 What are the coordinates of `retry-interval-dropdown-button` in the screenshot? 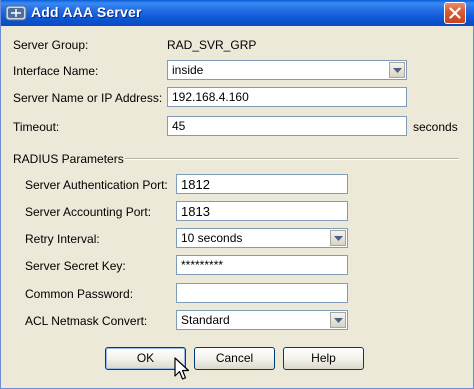 It's located at (338, 238).